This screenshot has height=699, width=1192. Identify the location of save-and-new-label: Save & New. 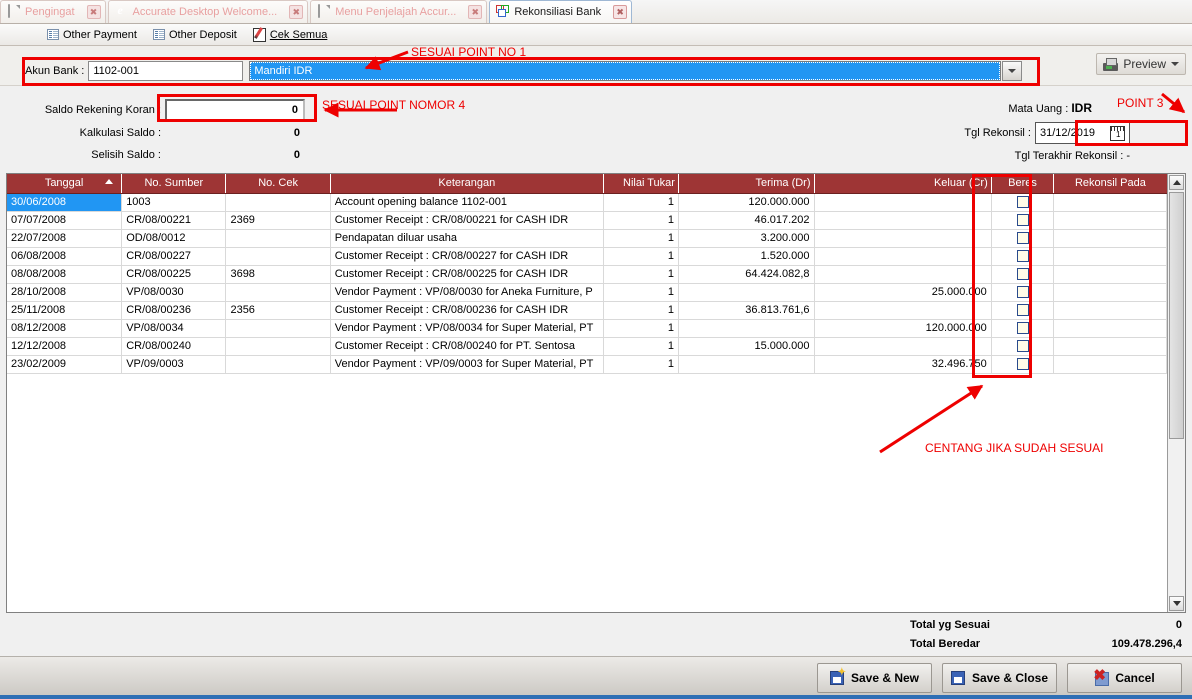
(885, 678).